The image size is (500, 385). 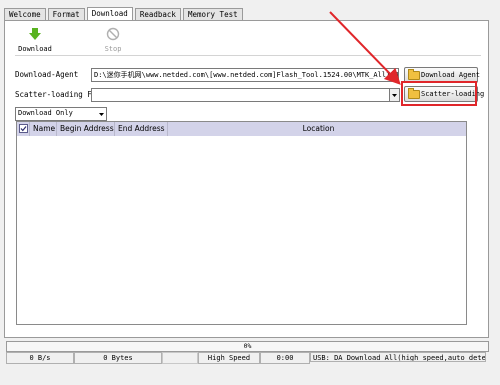 What do you see at coordinates (35, 34) in the screenshot?
I see `download-arrow-icon` at bounding box center [35, 34].